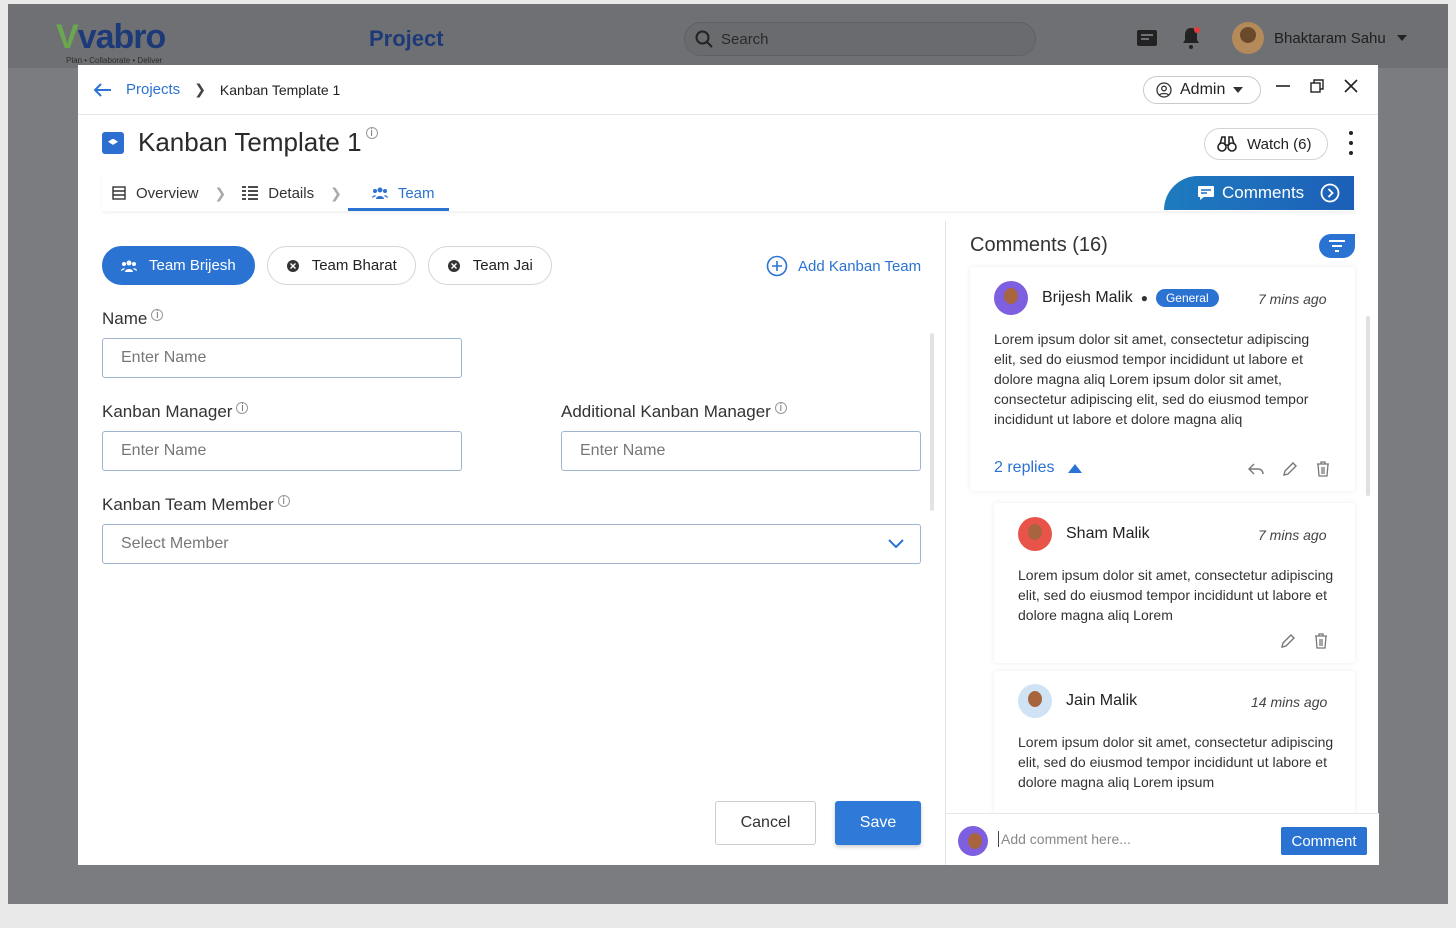 The height and width of the screenshot is (928, 1456). Describe the element at coordinates (1324, 841) in the screenshot. I see `comment-submit-button: Comment` at that location.